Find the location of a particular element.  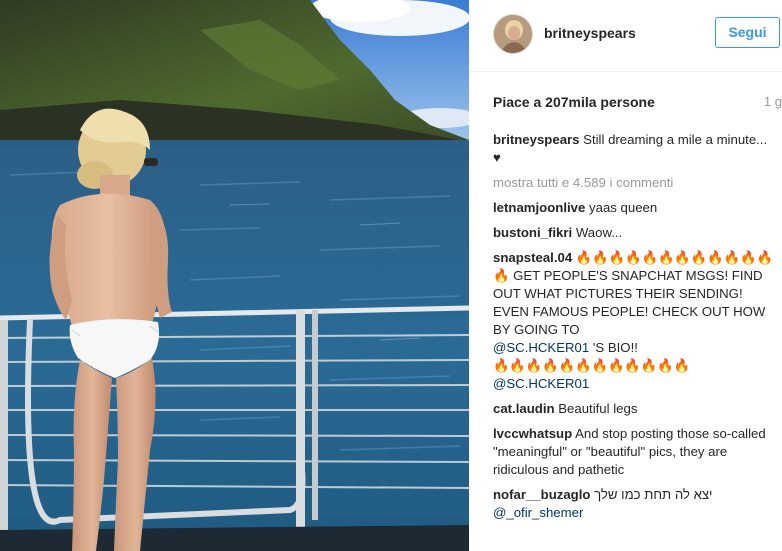

post-meta: Piace a 207mila persone 1 g is located at coordinates (637, 102).